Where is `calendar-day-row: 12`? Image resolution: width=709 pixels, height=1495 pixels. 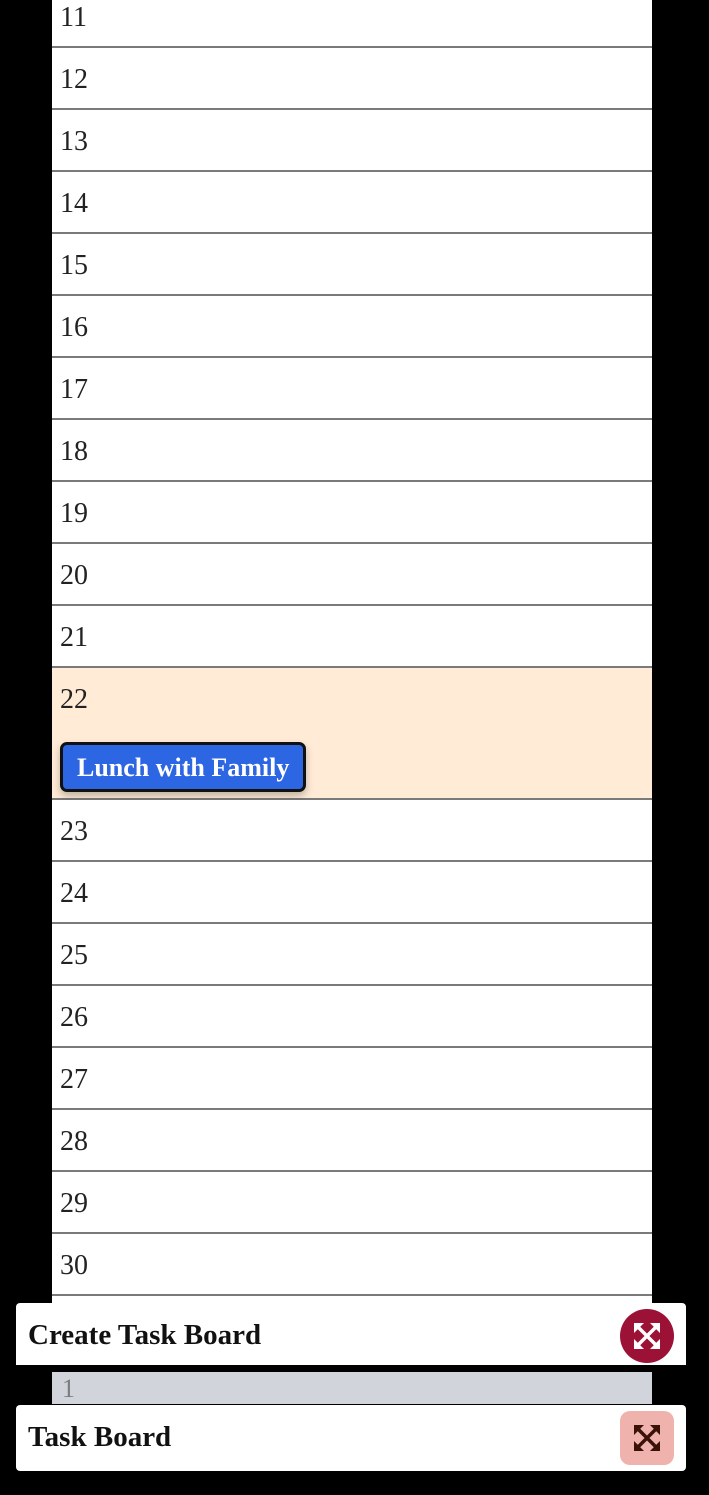 calendar-day-row: 12 is located at coordinates (352, 79).